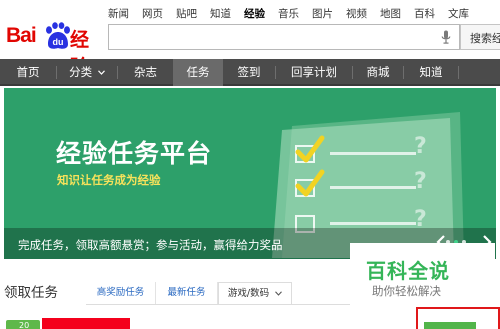  Describe the element at coordinates (406, 291) in the screenshot. I see `watermark-tagline: 助你轻松解决` at that location.